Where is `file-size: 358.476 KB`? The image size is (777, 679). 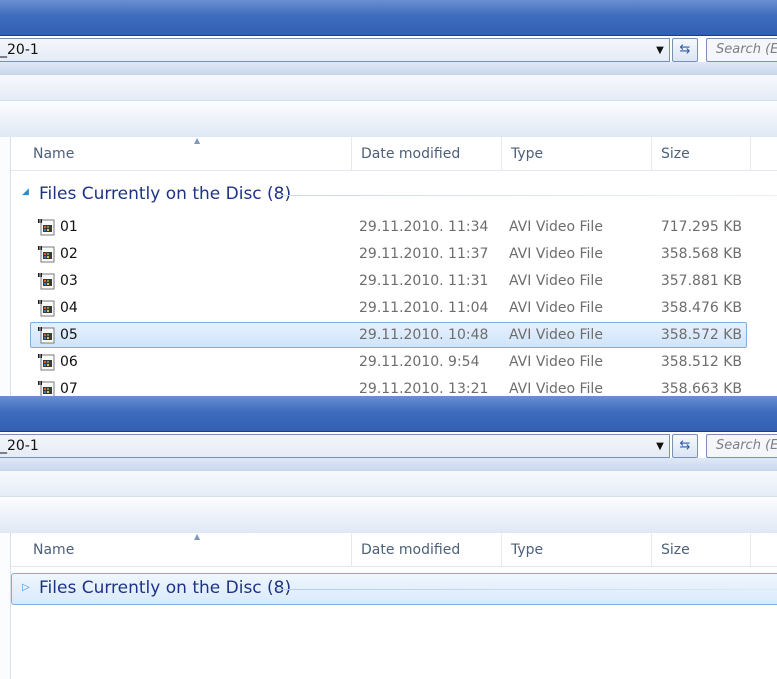 file-size: 358.476 KB is located at coordinates (701, 308).